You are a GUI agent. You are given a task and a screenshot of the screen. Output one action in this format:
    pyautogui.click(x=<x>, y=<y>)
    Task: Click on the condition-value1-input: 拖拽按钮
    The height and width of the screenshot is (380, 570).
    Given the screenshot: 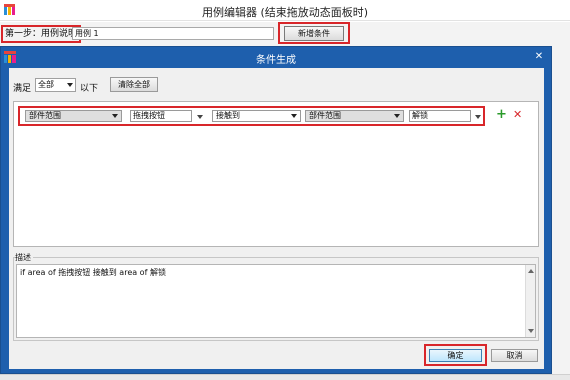 What is the action you would take?
    pyautogui.click(x=161, y=116)
    